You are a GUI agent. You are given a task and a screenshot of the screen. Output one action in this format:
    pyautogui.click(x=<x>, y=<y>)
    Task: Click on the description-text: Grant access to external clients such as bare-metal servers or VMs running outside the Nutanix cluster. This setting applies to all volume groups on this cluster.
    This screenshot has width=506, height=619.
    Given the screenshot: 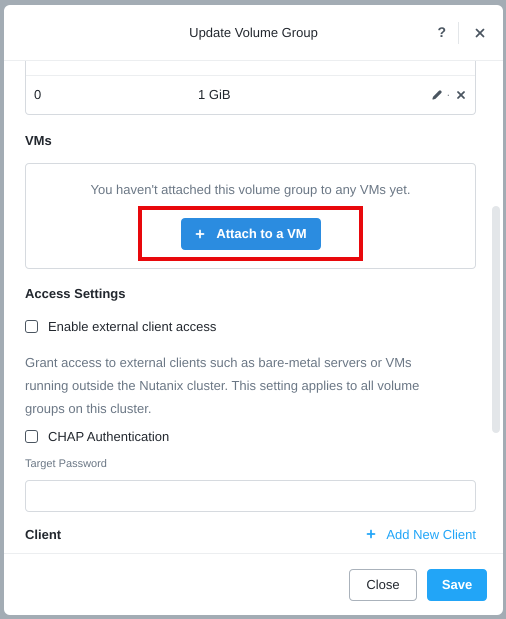 What is the action you would take?
    pyautogui.click(x=222, y=386)
    